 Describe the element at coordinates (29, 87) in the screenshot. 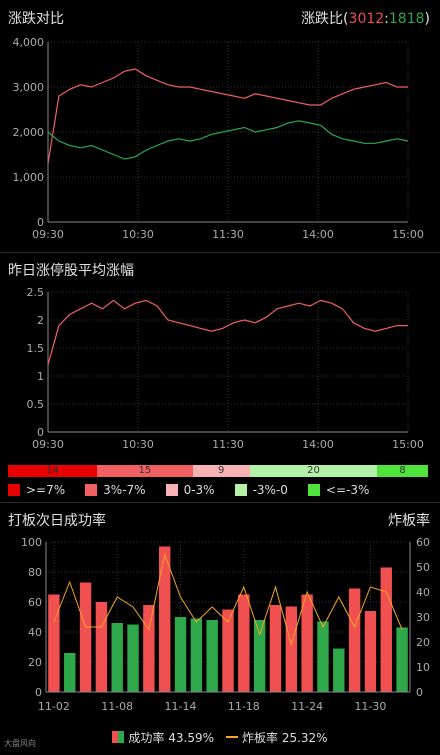

I see `y-tick-label: 3,000` at that location.